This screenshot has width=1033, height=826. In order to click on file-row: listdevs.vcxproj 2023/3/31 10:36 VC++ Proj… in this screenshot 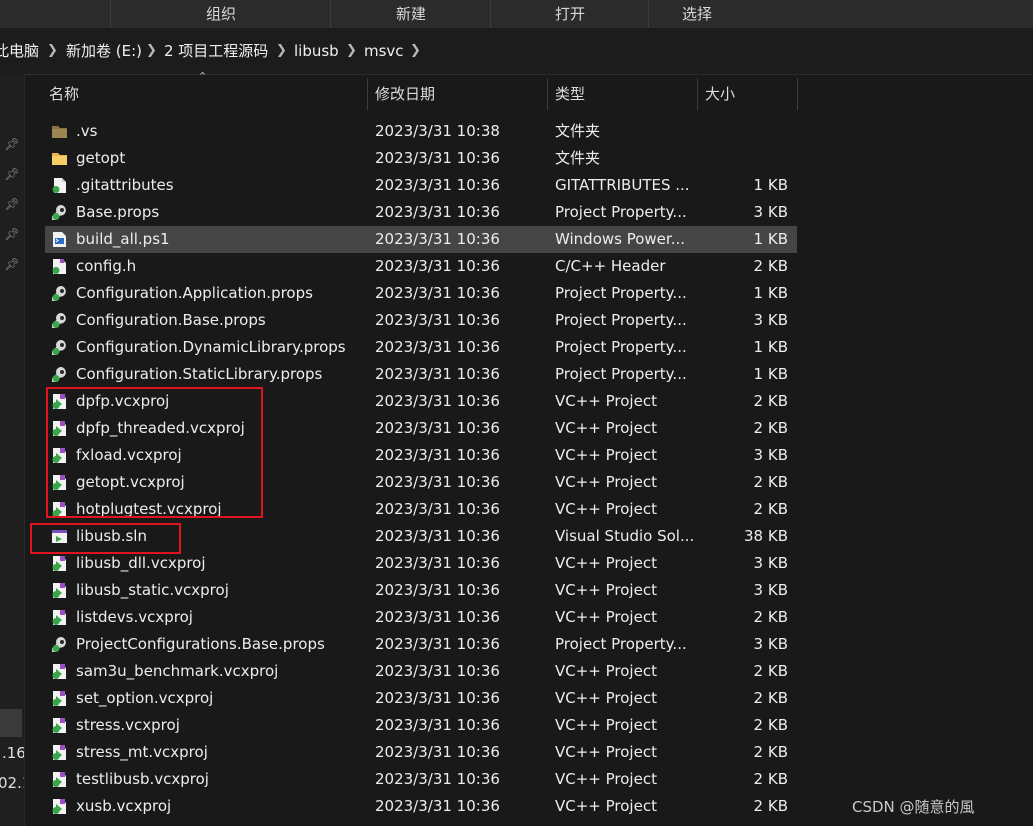, I will do `click(421, 617)`.